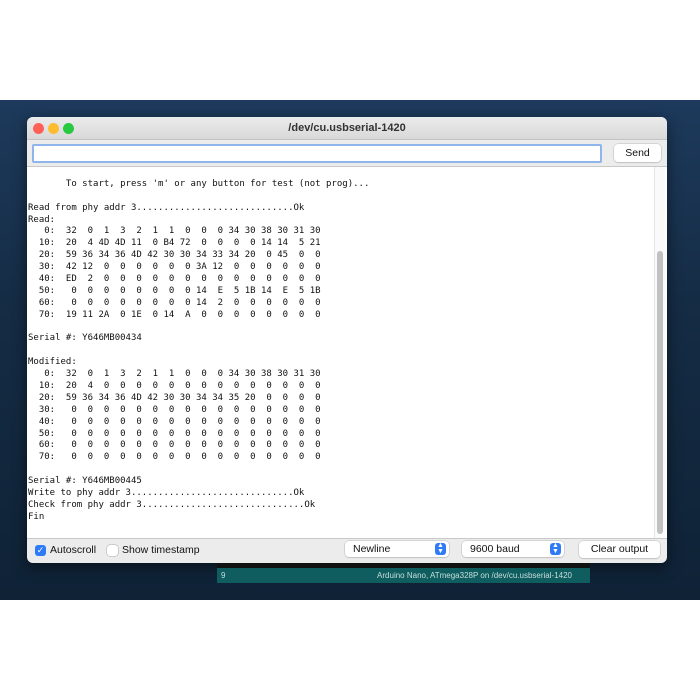 The image size is (700, 700). Describe the element at coordinates (112, 550) in the screenshot. I see `show-timestamp-checkbox` at that location.